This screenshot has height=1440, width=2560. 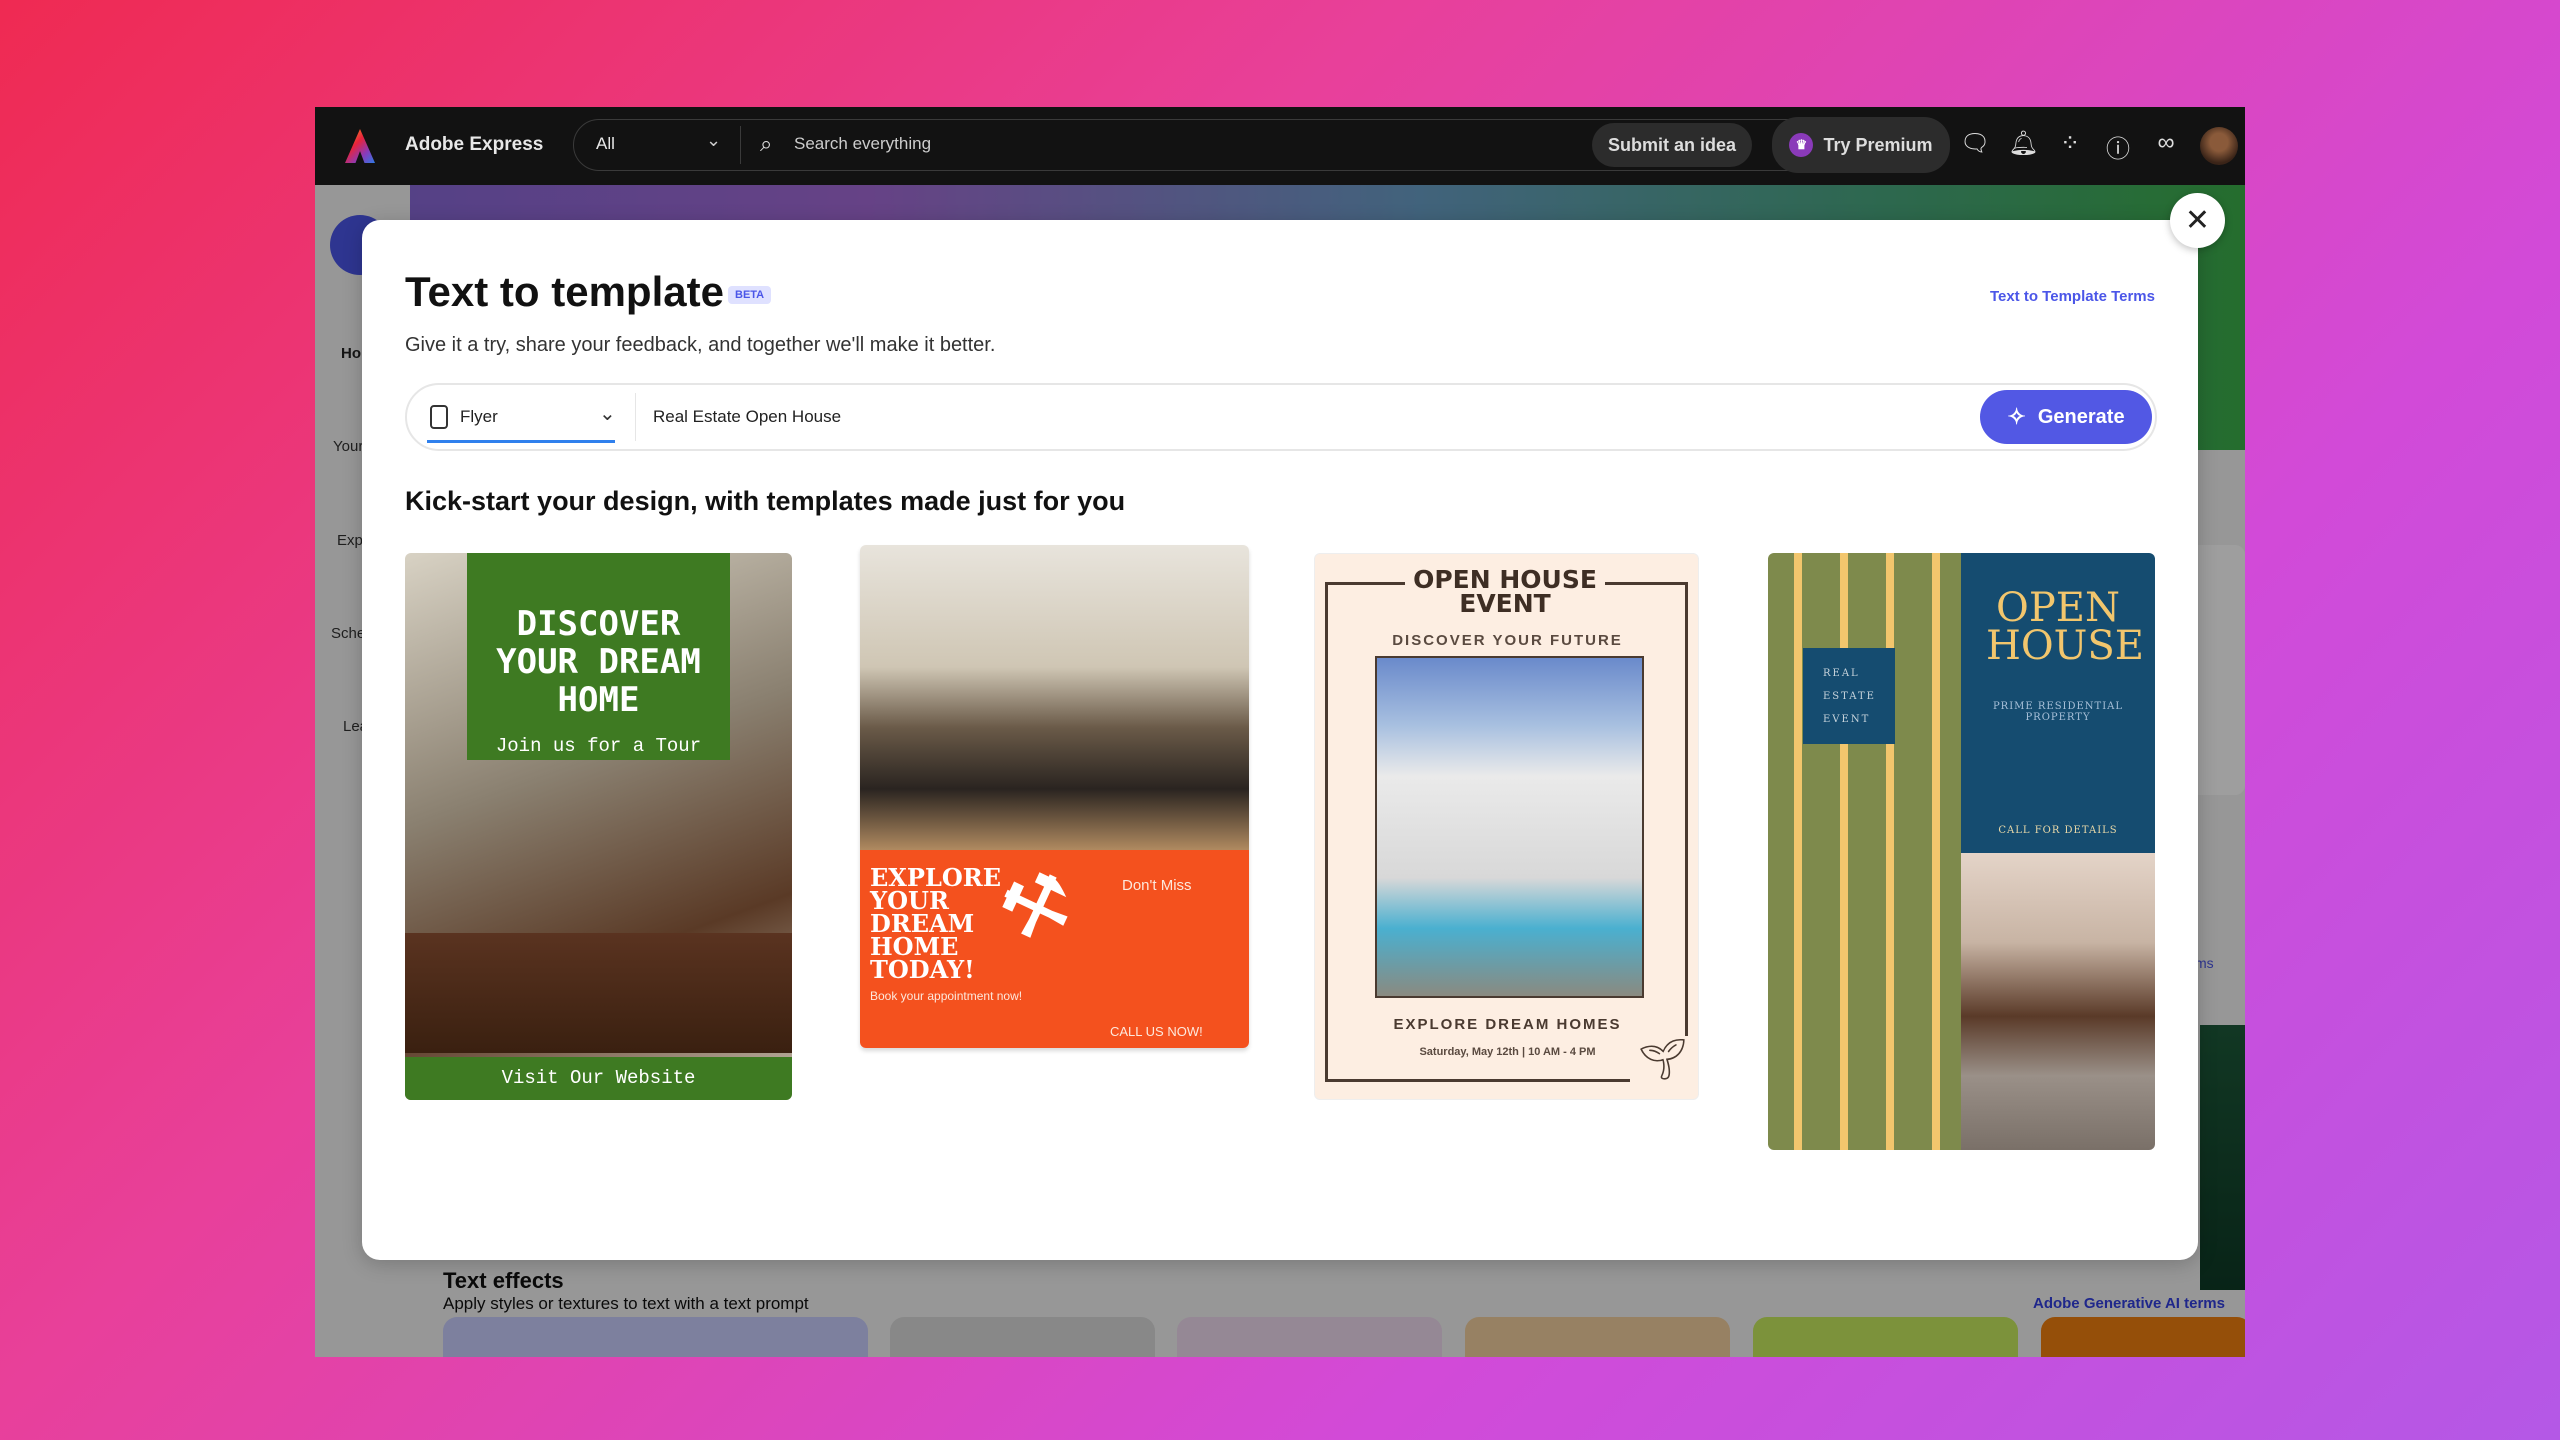 What do you see at coordinates (1505, 591) in the screenshot?
I see `headline: OPEN HOUSE EVENT` at bounding box center [1505, 591].